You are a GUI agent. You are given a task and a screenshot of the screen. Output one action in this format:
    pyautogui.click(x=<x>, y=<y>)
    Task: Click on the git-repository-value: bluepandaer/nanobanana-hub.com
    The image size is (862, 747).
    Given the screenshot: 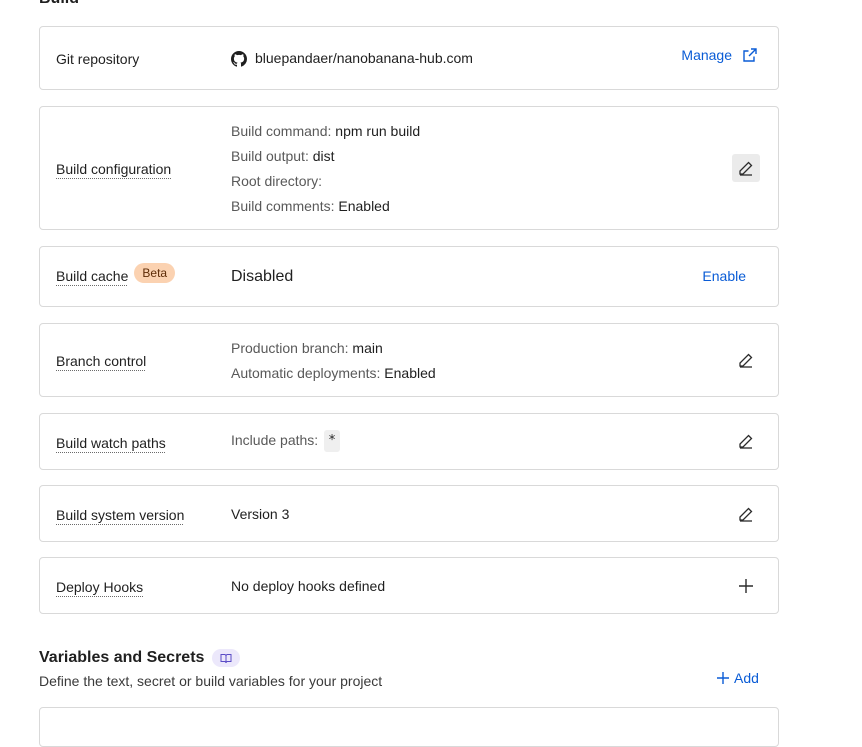 What is the action you would take?
    pyautogui.click(x=352, y=58)
    